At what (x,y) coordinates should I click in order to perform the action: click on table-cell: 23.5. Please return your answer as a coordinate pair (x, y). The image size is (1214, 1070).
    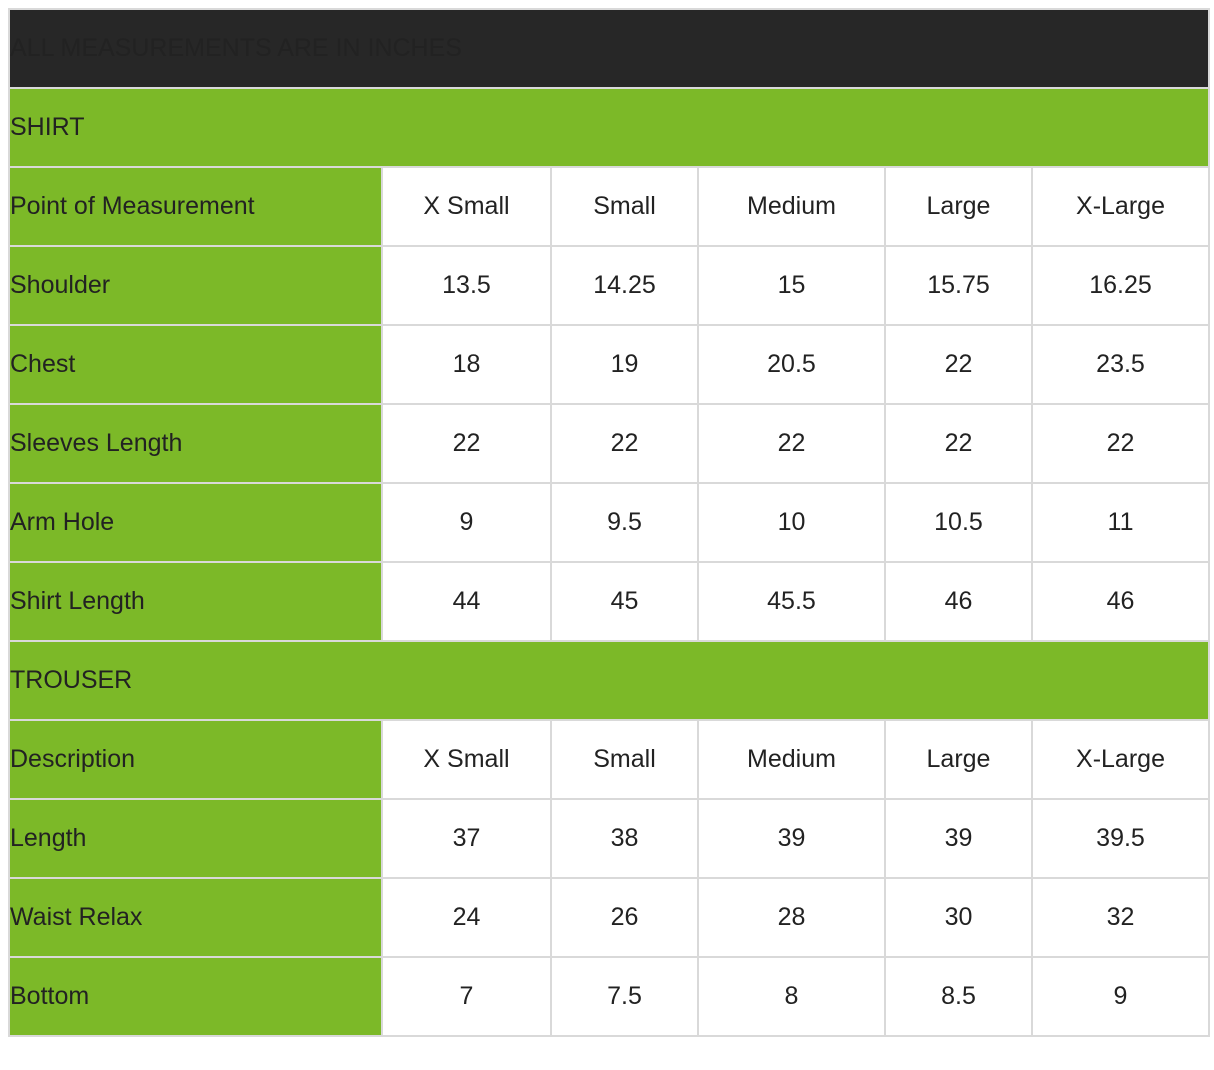
    Looking at the image, I should click on (1120, 364).